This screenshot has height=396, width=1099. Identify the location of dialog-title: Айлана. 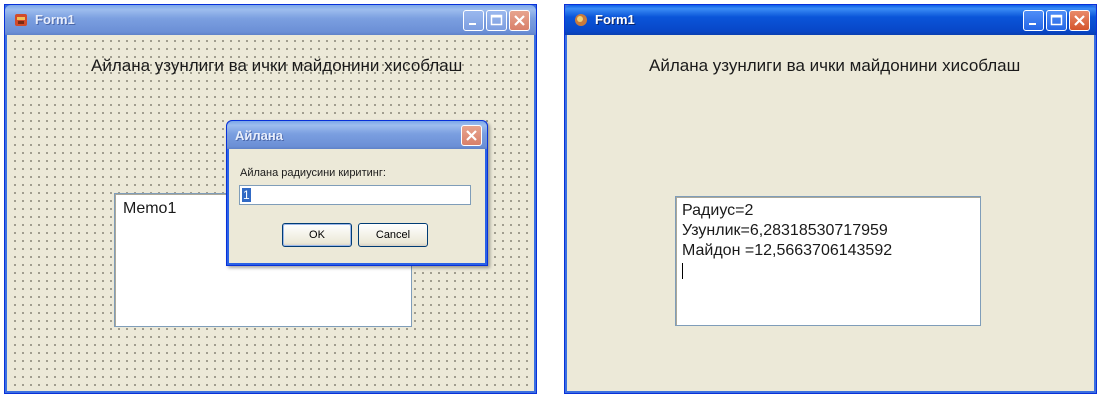
(259, 135).